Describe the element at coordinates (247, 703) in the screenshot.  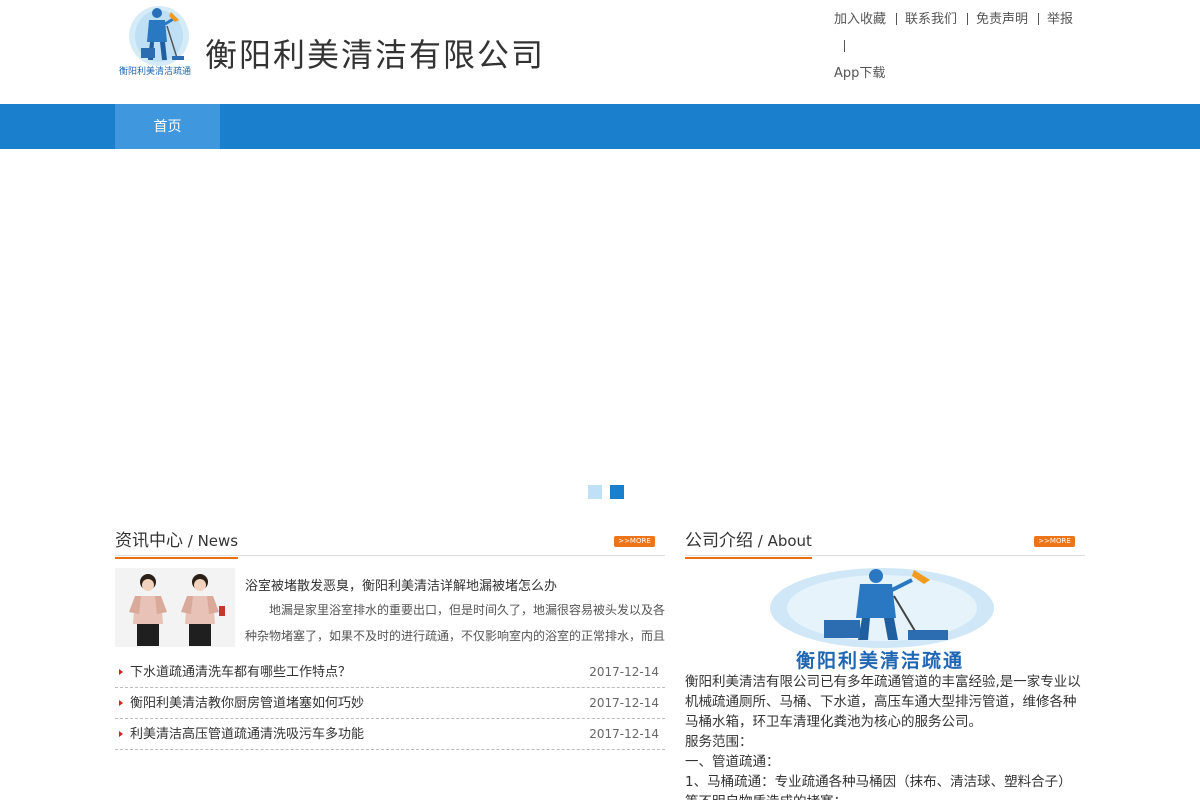
I see `news-item-title: 衡阳利美清洁教你厨房管道堵塞如何巧妙` at that location.